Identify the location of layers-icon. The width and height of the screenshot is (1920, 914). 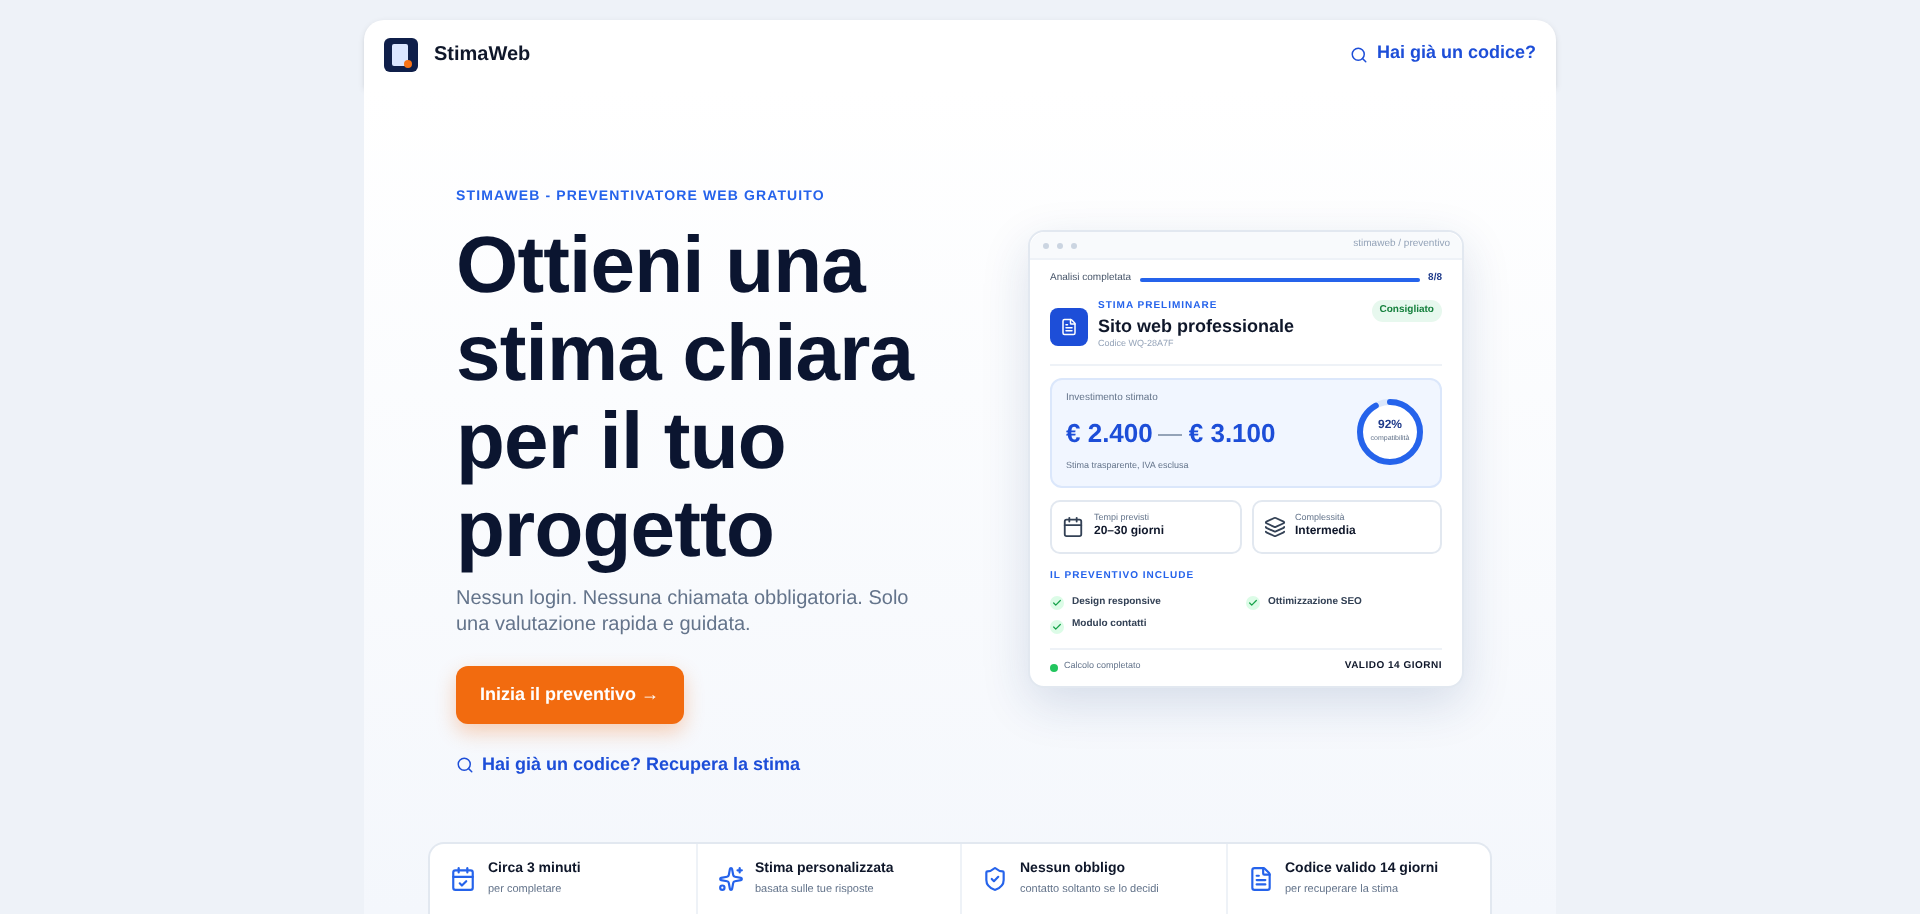
(1274, 526).